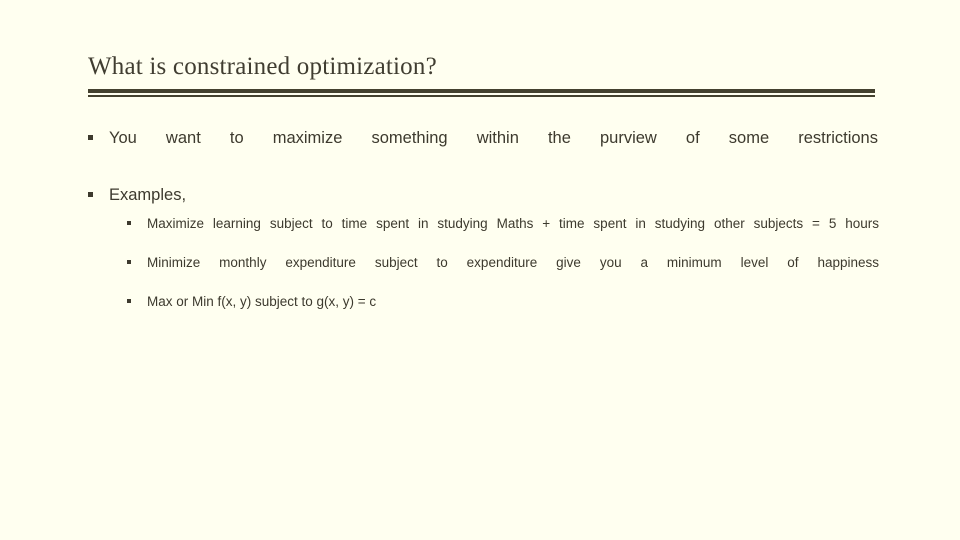 The image size is (960, 540). What do you see at coordinates (481, 93) in the screenshot?
I see `title-divider` at bounding box center [481, 93].